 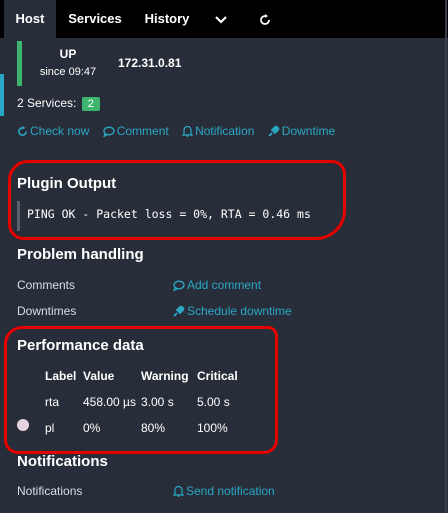 I want to click on notification-link: Notification, so click(x=218, y=131).